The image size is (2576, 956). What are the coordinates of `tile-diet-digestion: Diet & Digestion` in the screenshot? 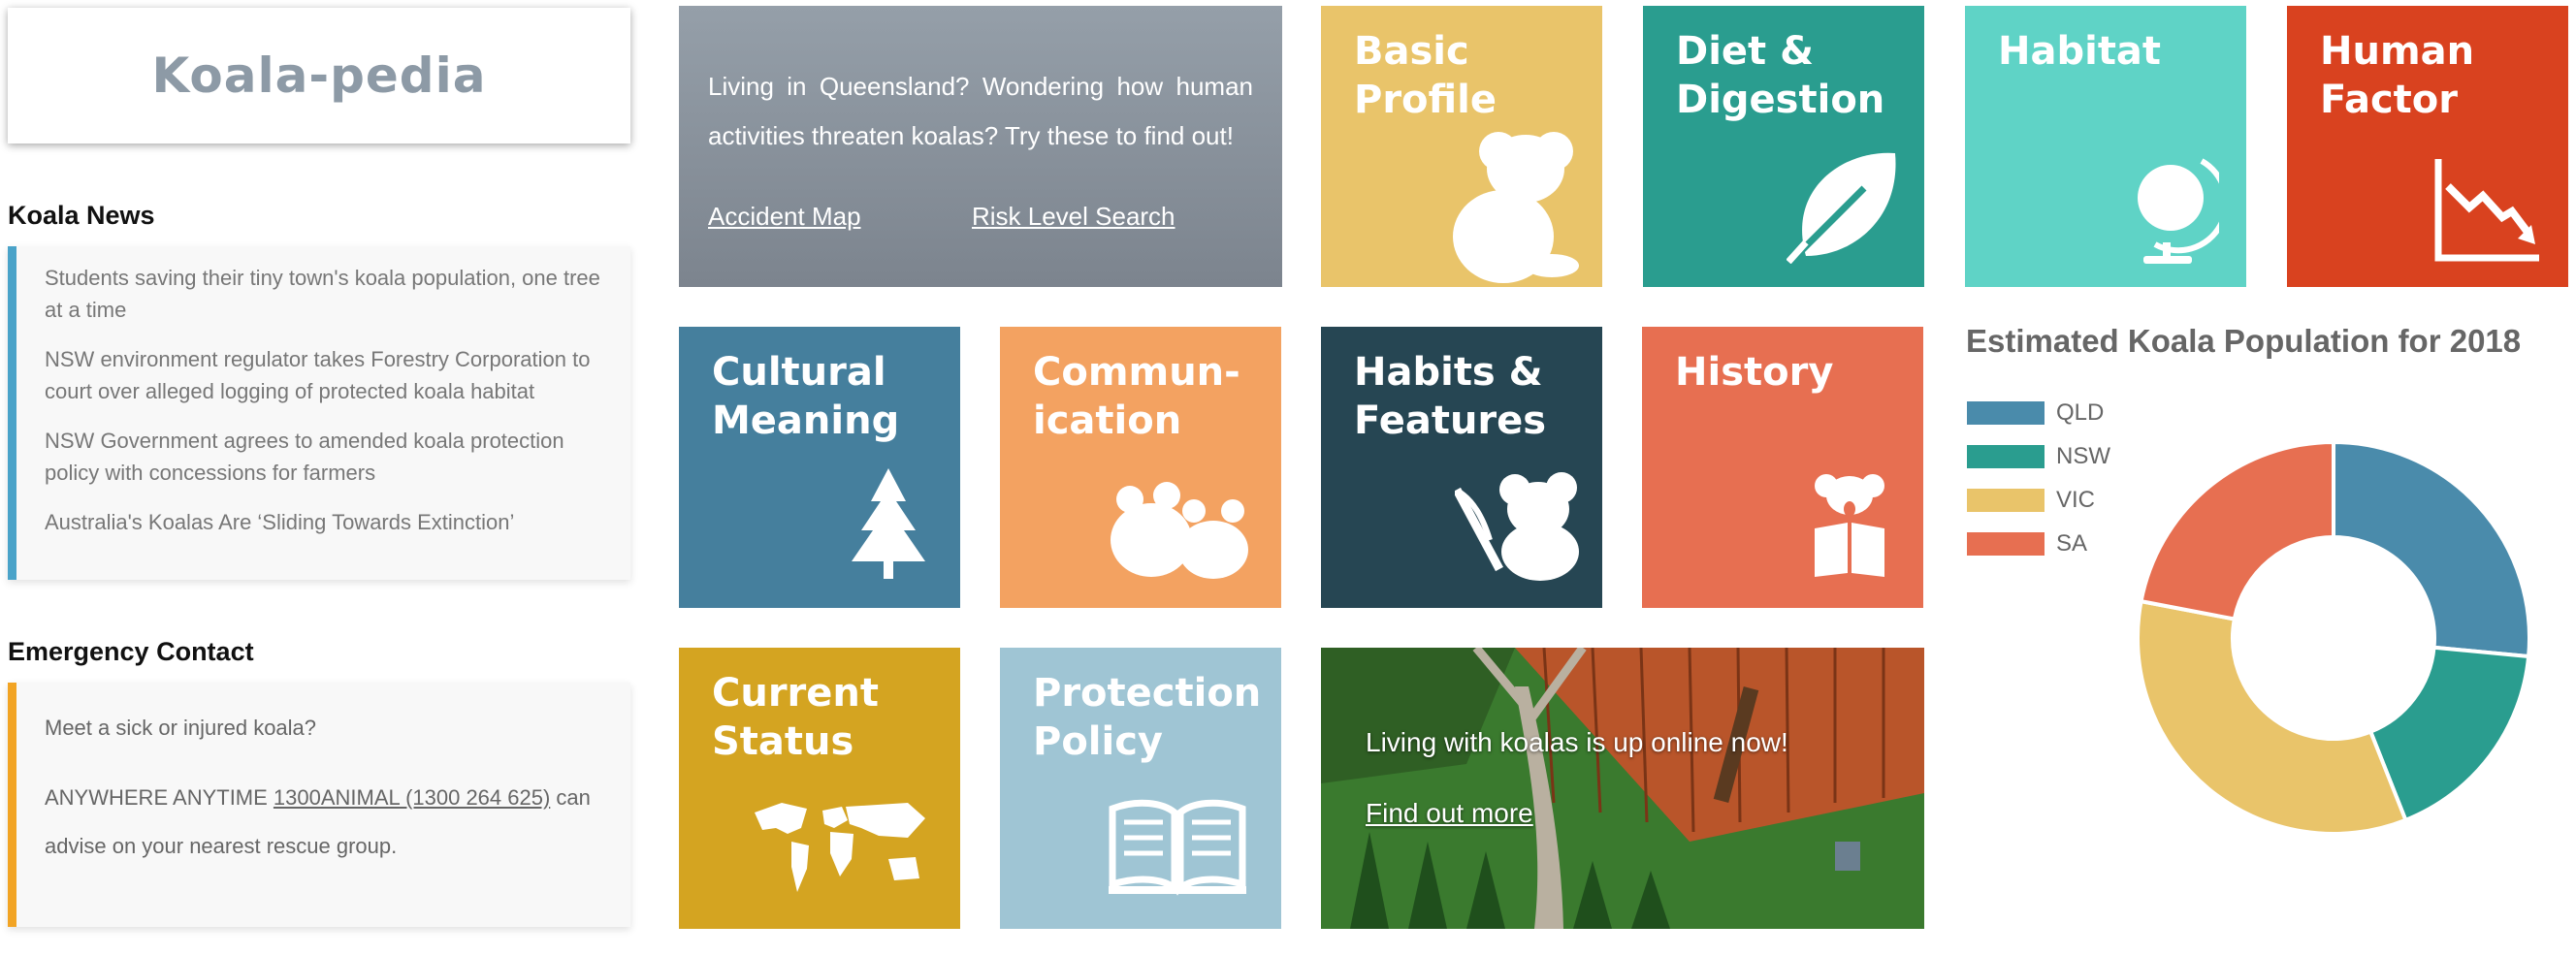 It's located at (1783, 147).